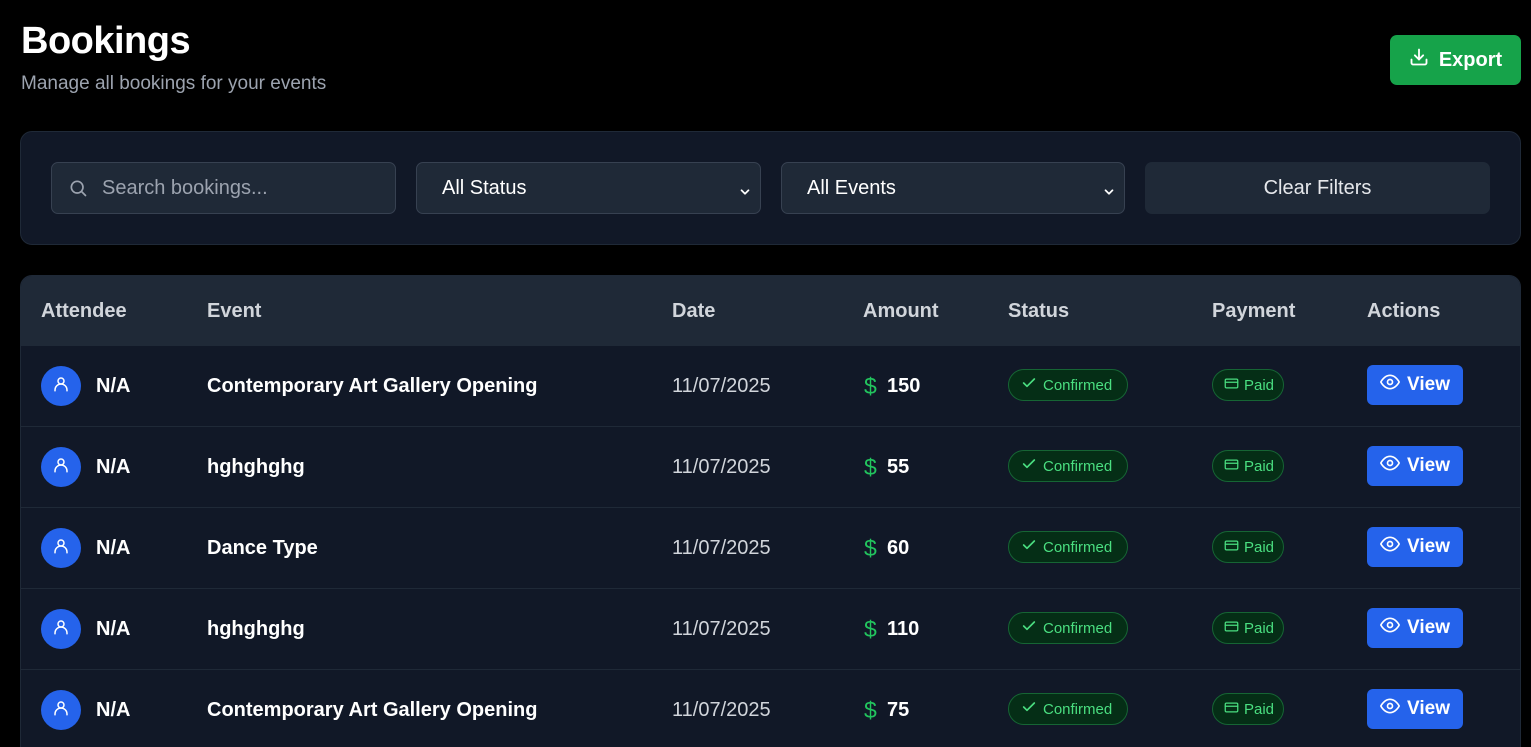  Describe the element at coordinates (770, 188) in the screenshot. I see `filter-panel: All Status All Events Clear Filters` at that location.